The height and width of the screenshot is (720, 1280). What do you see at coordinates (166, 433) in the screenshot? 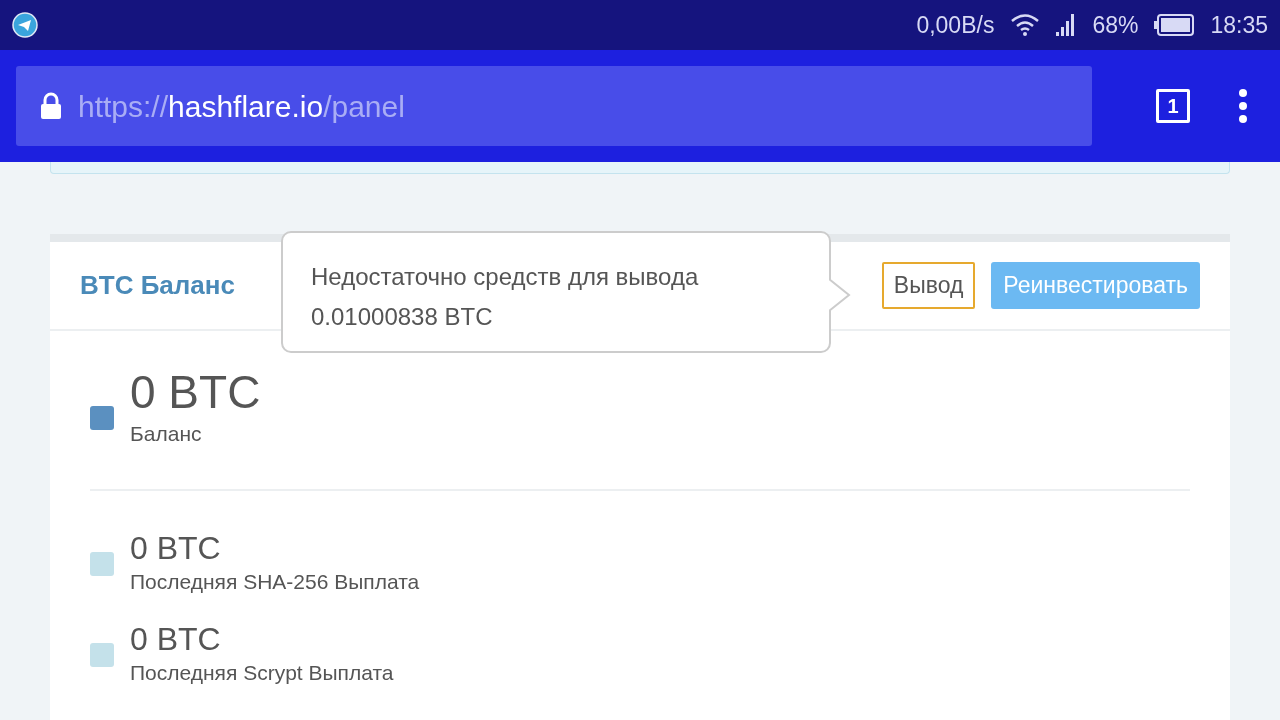
I see `amount-label: Баланс` at bounding box center [166, 433].